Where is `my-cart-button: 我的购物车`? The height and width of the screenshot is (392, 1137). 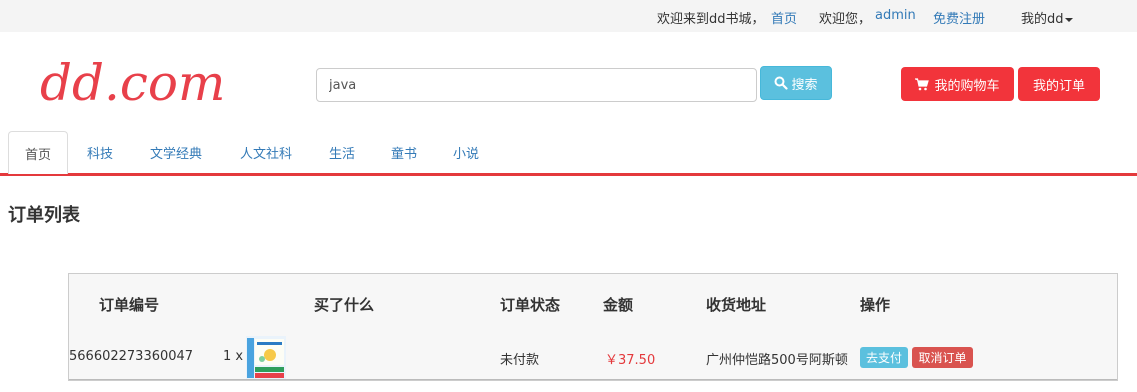 my-cart-button: 我的购物车 is located at coordinates (957, 84).